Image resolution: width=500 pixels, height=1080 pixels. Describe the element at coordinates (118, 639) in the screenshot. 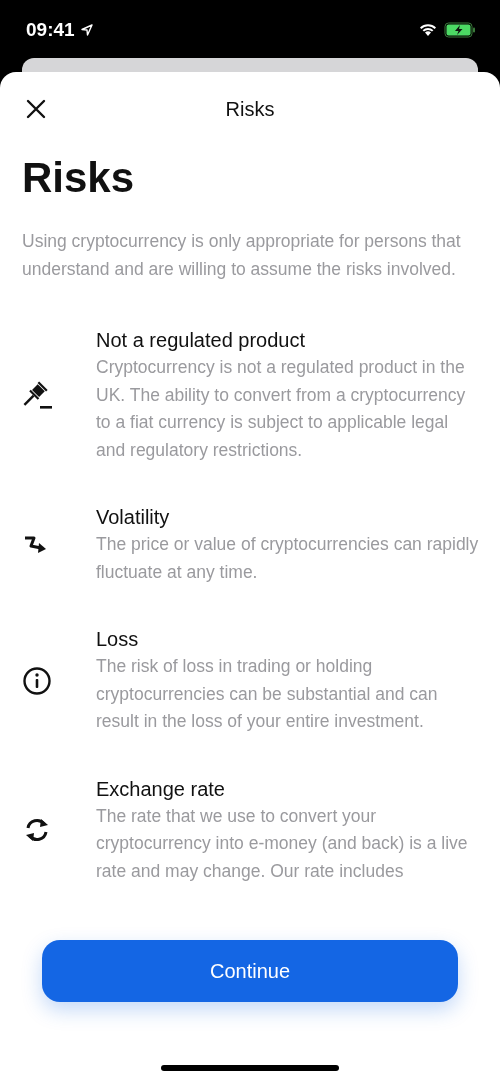

I see `risk-title: Loss` at that location.